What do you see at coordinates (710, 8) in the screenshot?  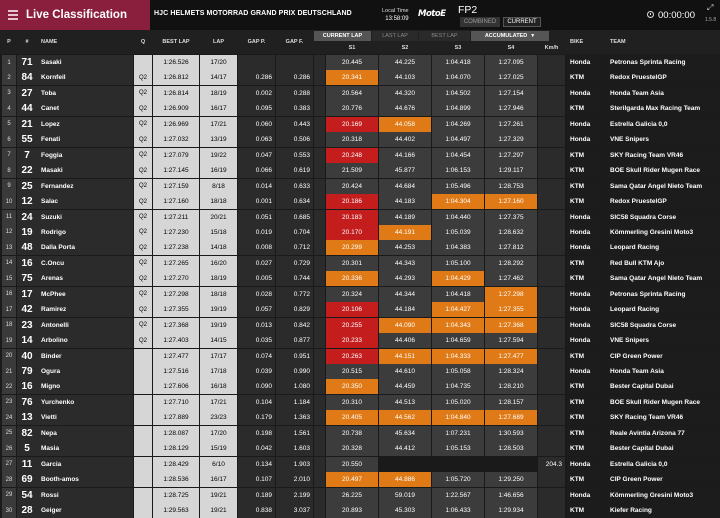 I see `expand-icon: ⤢` at bounding box center [710, 8].